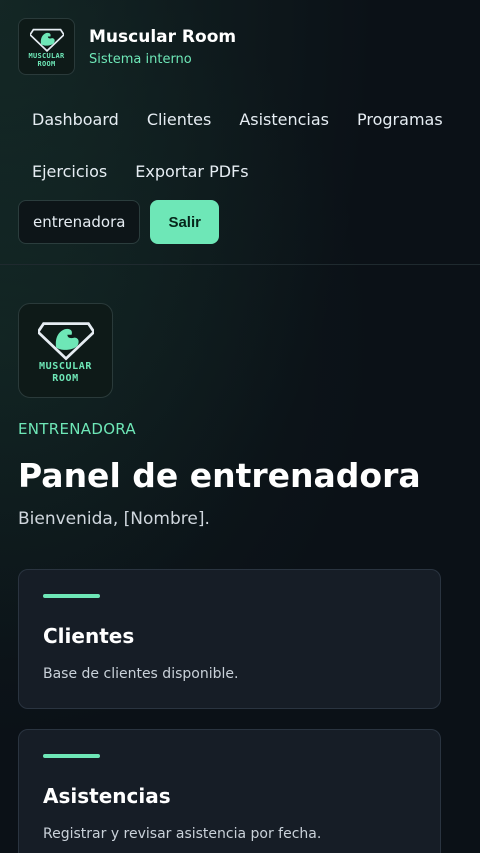 Image resolution: width=480 pixels, height=853 pixels. Describe the element at coordinates (79, 222) in the screenshot. I see `role-button: entrenadora` at that location.